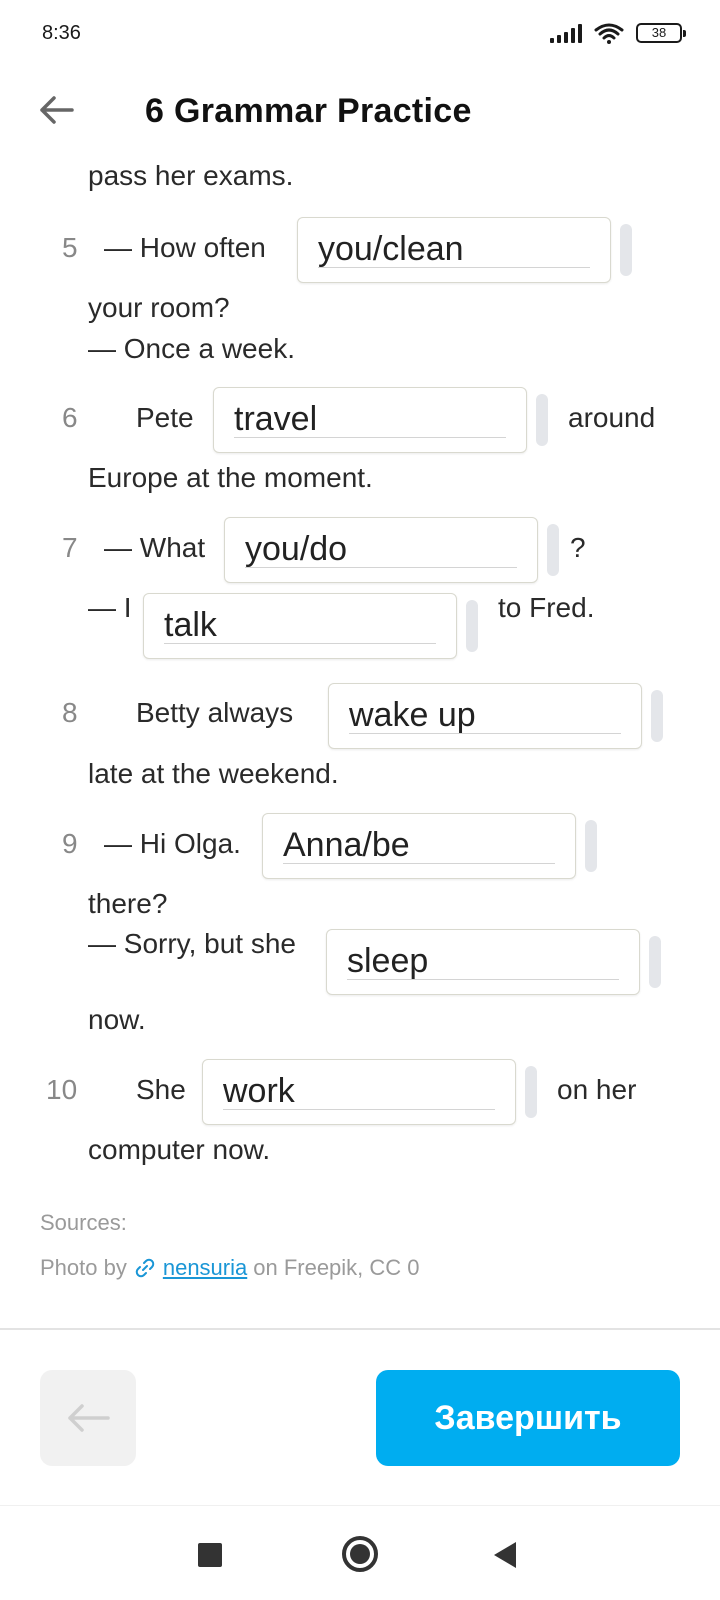 This screenshot has height=1600, width=720. I want to click on recent-apps-icon, so click(210, 1555).